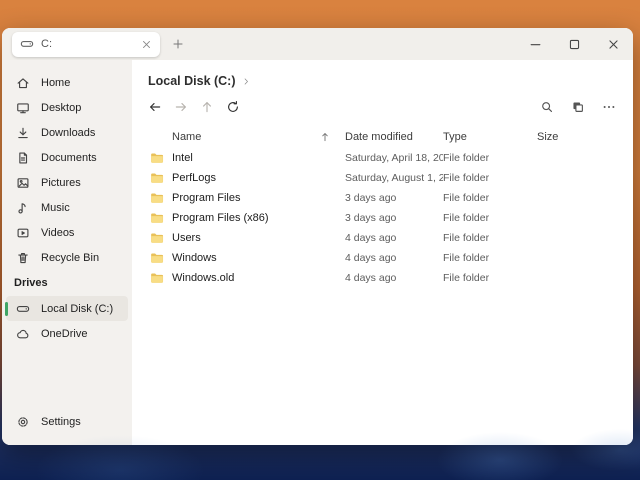 This screenshot has height=480, width=640. I want to click on sidebar-item-label: Desktop, so click(61, 107).